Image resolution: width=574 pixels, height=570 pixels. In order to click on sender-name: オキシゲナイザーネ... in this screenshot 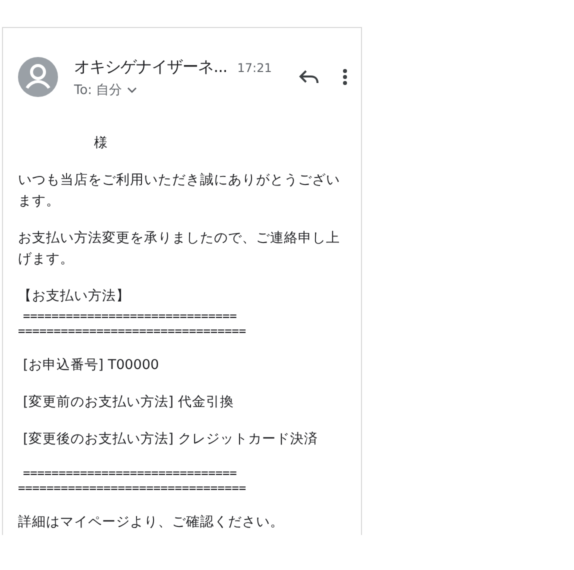, I will do `click(151, 67)`.